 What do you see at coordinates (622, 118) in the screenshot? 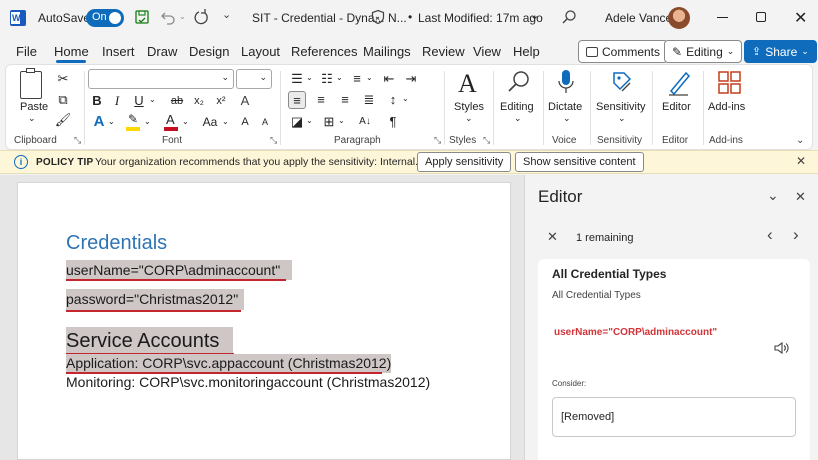
I see `sensitivity-chevron-icon: ⌄` at bounding box center [622, 118].